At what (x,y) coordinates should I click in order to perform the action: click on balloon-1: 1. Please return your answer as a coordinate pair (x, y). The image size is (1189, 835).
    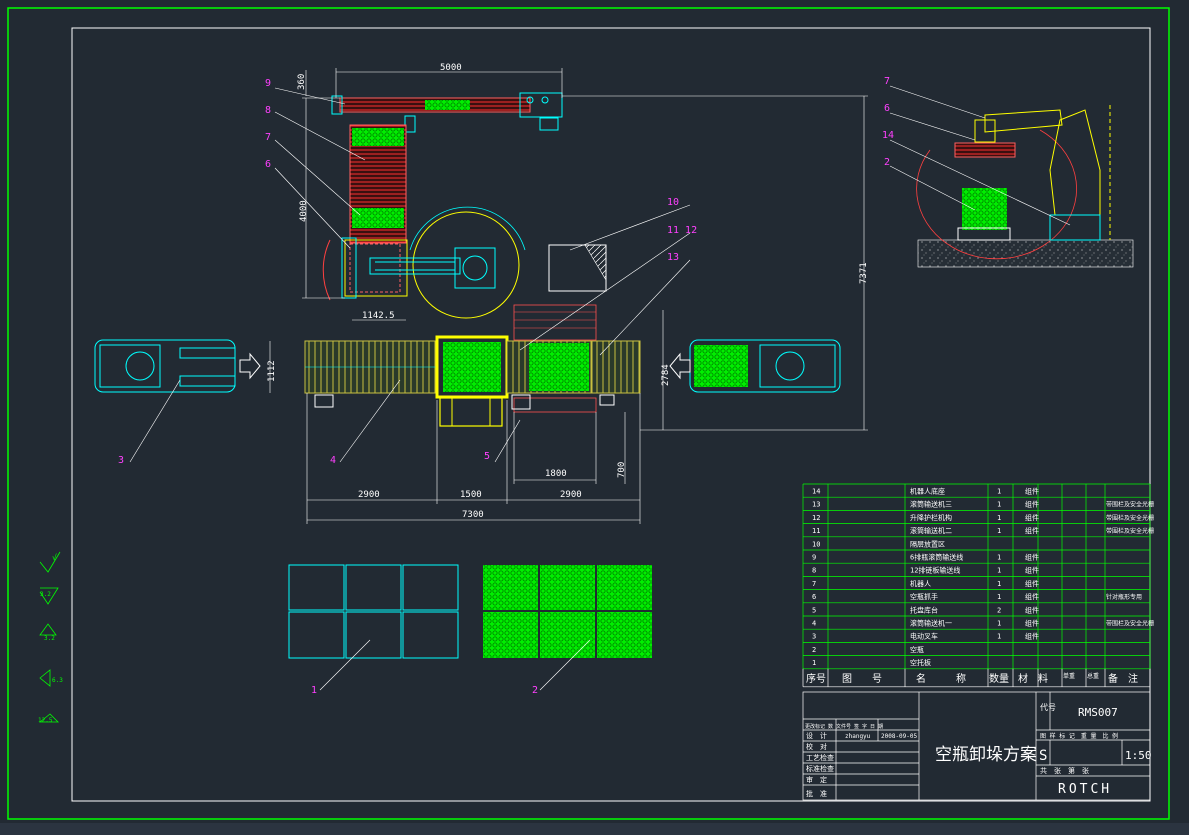
    Looking at the image, I should click on (314, 690).